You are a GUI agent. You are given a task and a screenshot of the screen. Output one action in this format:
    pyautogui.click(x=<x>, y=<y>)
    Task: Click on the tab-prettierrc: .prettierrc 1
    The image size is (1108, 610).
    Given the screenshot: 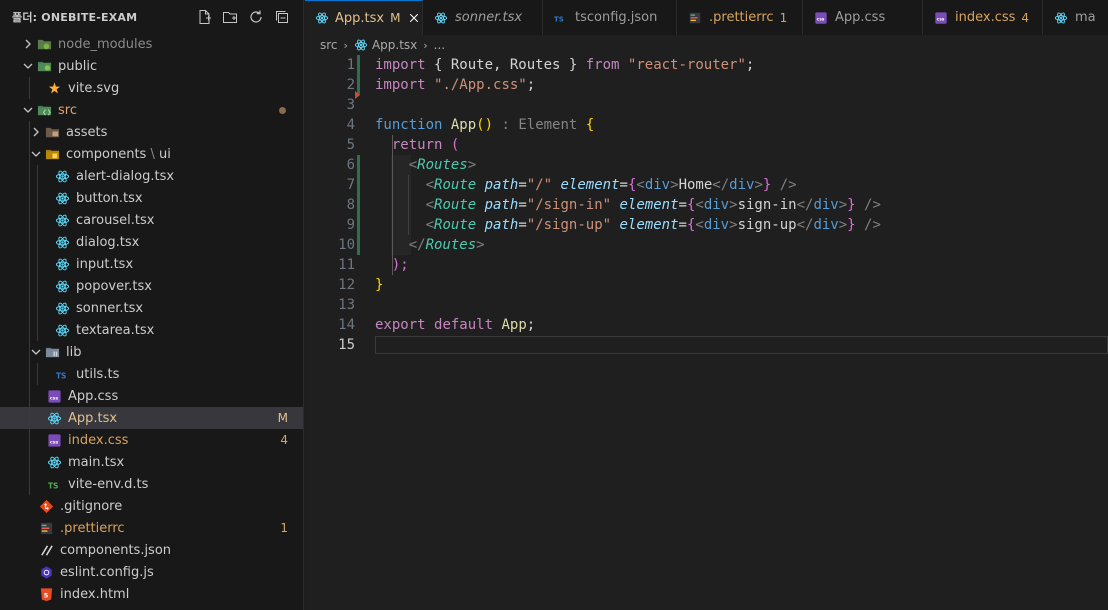 What is the action you would take?
    pyautogui.click(x=740, y=17)
    